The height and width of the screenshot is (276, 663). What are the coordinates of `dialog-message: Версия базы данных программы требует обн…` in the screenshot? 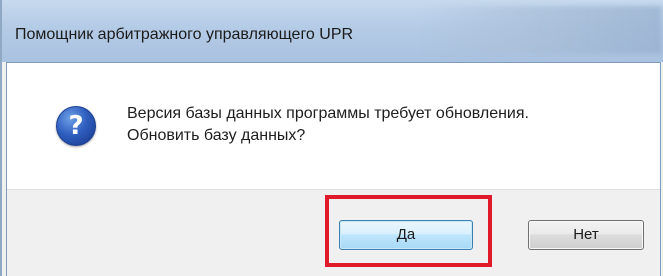 It's located at (328, 125).